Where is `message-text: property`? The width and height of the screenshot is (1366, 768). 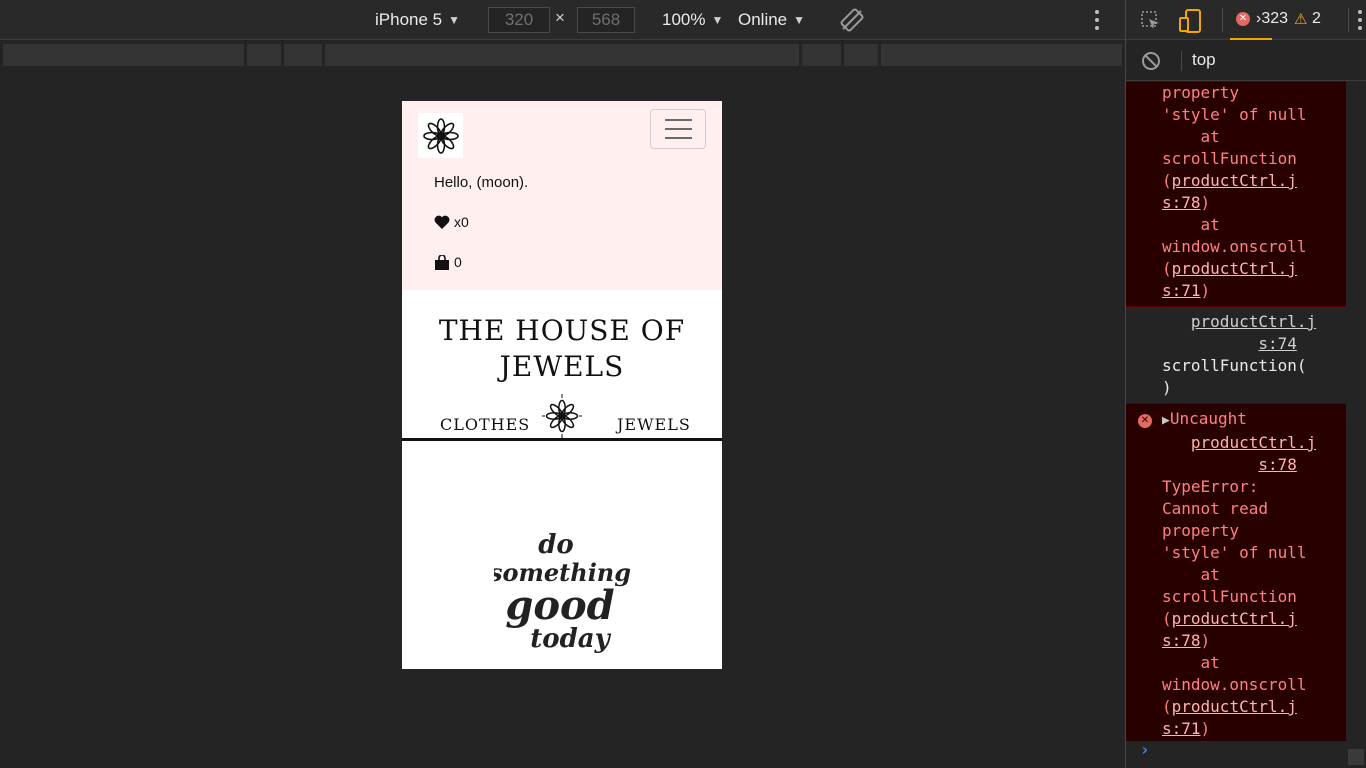
message-text: property is located at coordinates (1201, 530).